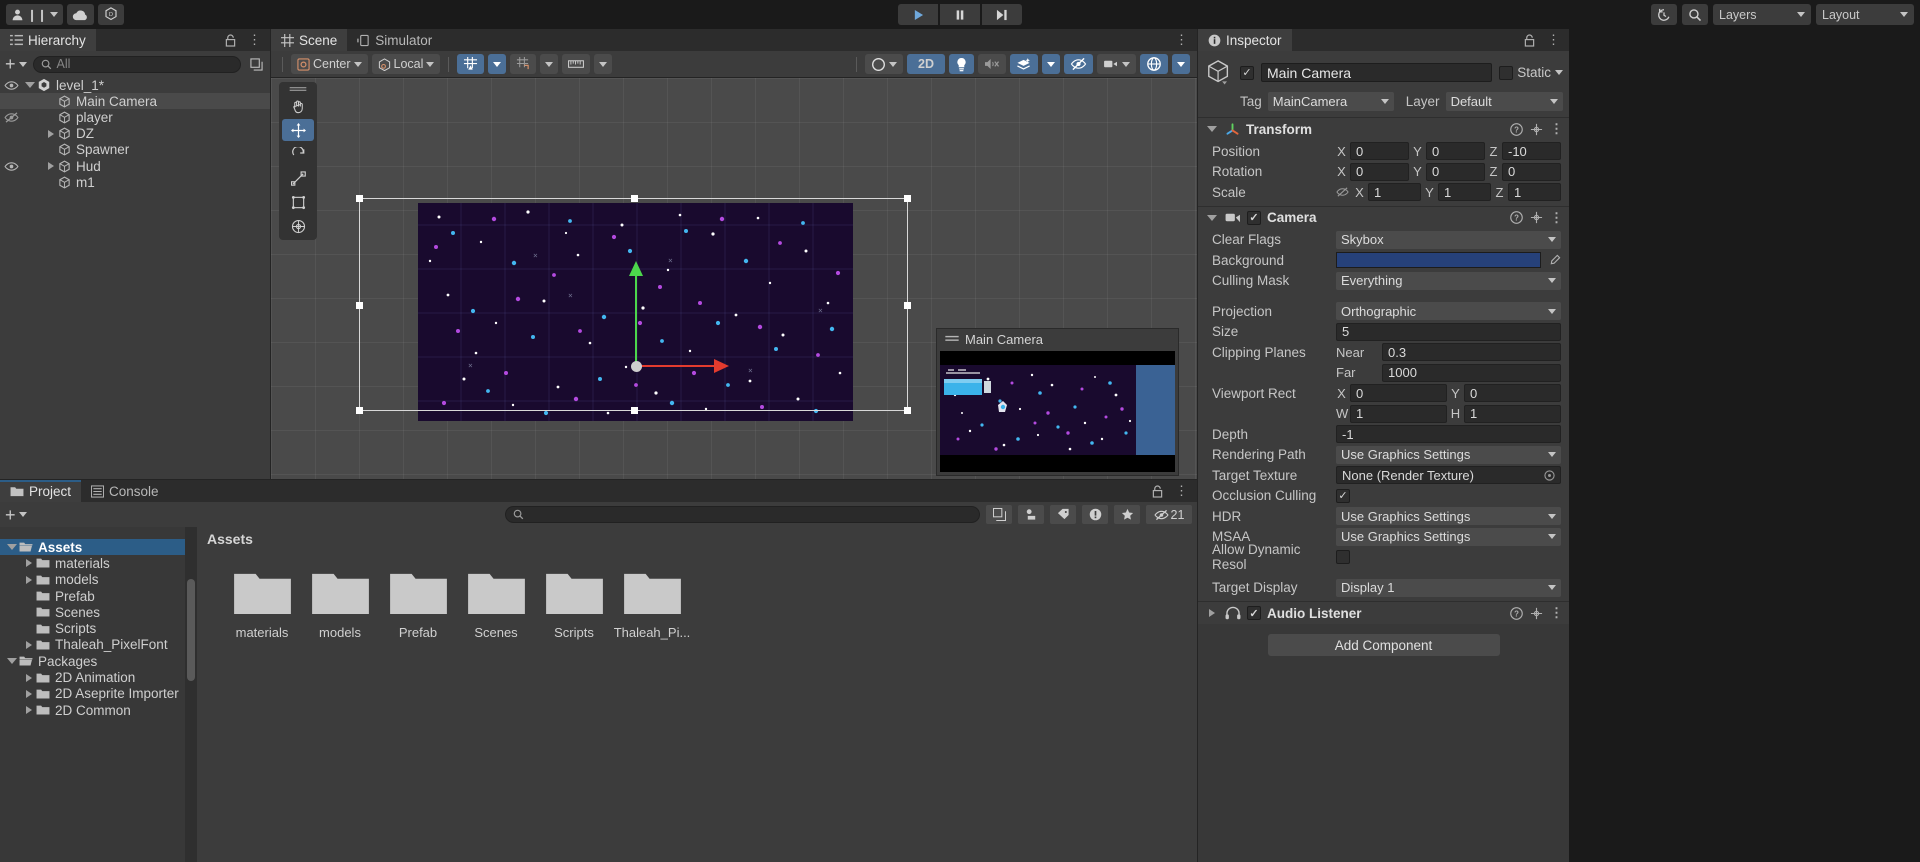 Image resolution: width=1920 pixels, height=862 pixels. Describe the element at coordinates (1398, 393) in the screenshot. I see `first-input: 0` at that location.